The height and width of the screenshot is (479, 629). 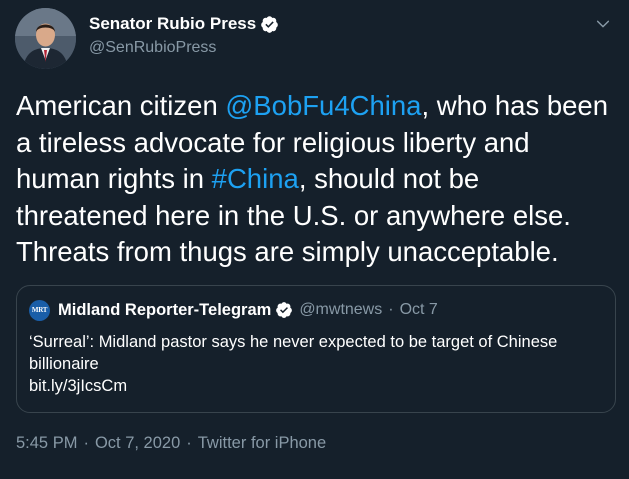 I want to click on hashtag-link: #China, so click(x=255, y=178).